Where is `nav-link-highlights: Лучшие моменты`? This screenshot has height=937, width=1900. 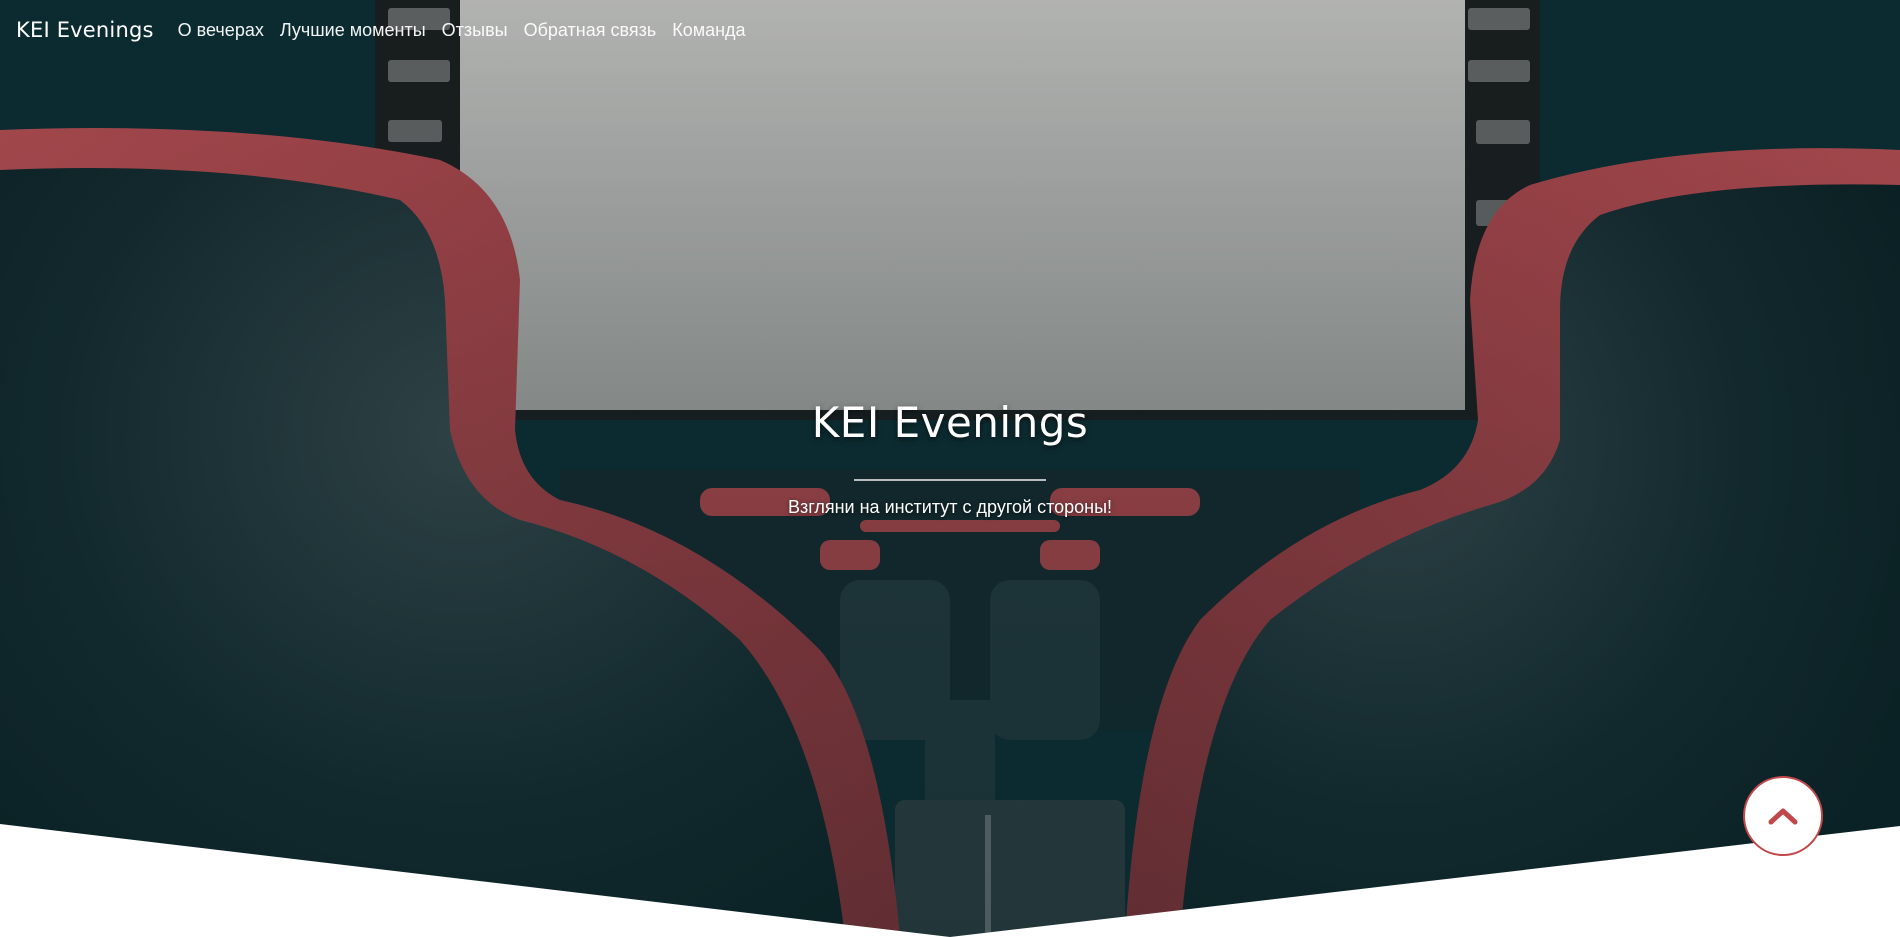
nav-link-highlights: Лучшие моменты is located at coordinates (353, 30).